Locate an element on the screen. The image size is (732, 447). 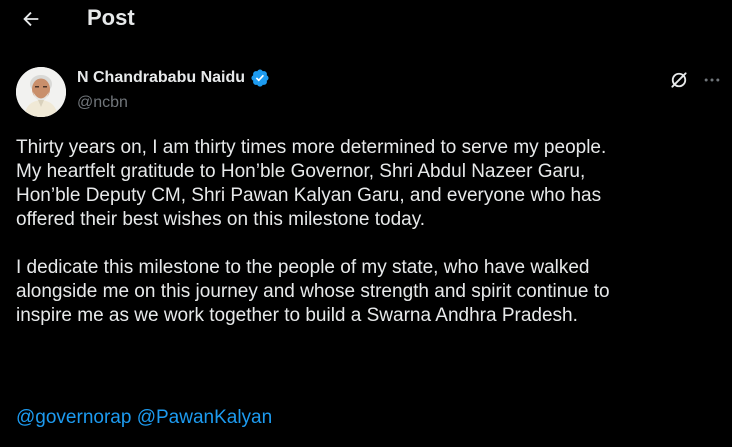
author-name: N Chandrababu Naidu is located at coordinates (173, 78).